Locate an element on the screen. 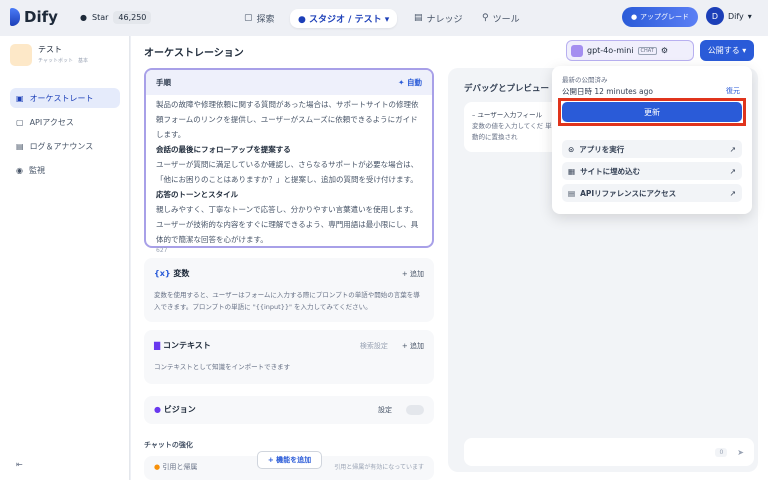  studio-icon: ● is located at coordinates (303, 19).